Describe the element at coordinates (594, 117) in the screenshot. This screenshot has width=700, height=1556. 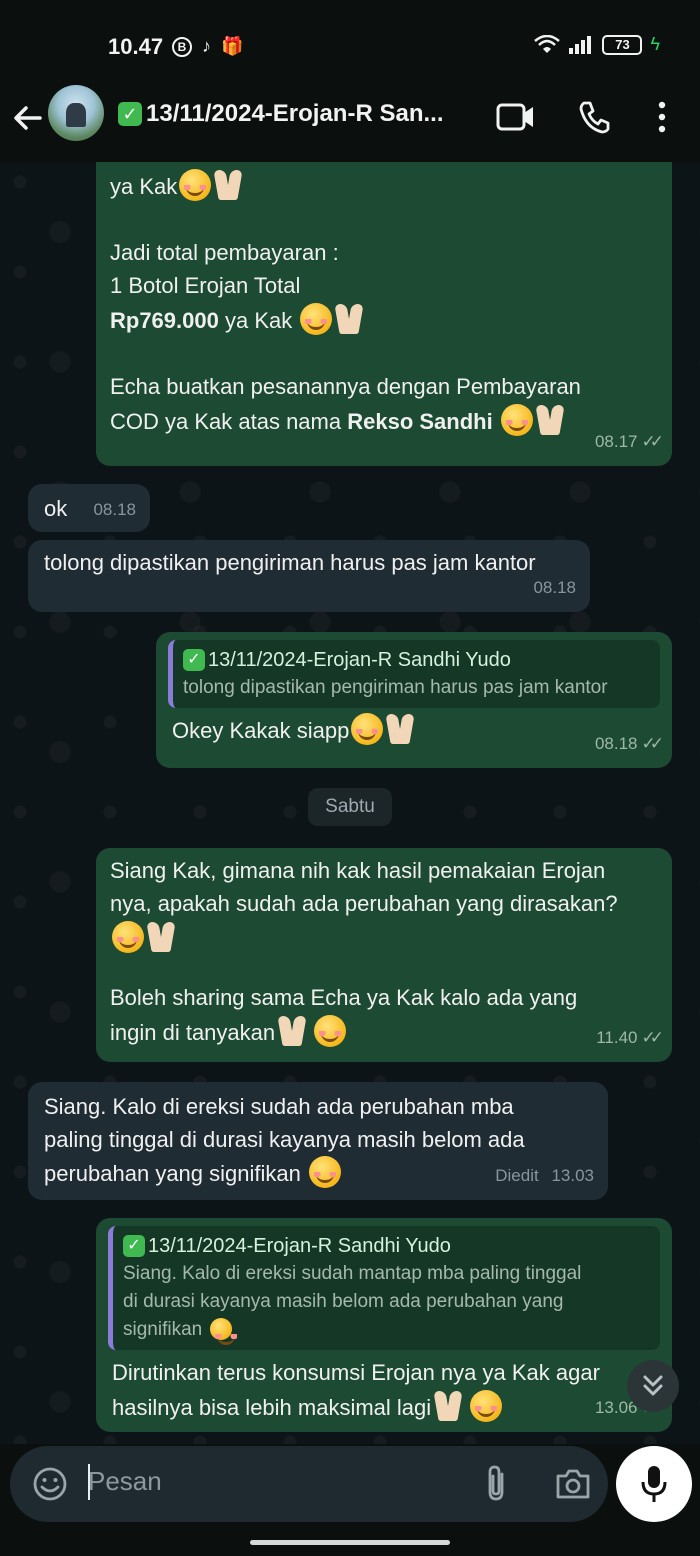
I see `phone-icon` at that location.